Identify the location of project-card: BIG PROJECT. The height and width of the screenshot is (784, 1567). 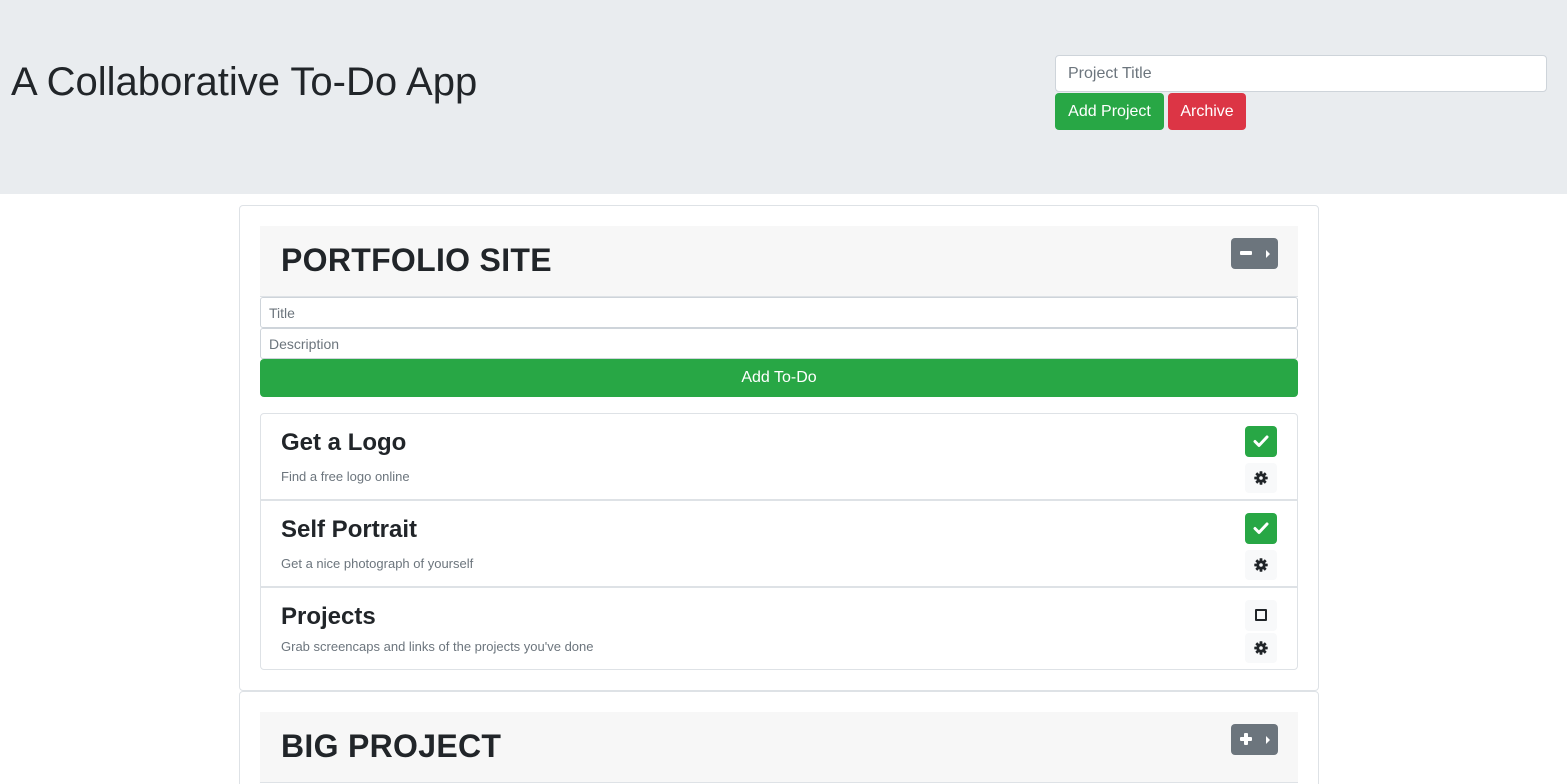
(779, 737).